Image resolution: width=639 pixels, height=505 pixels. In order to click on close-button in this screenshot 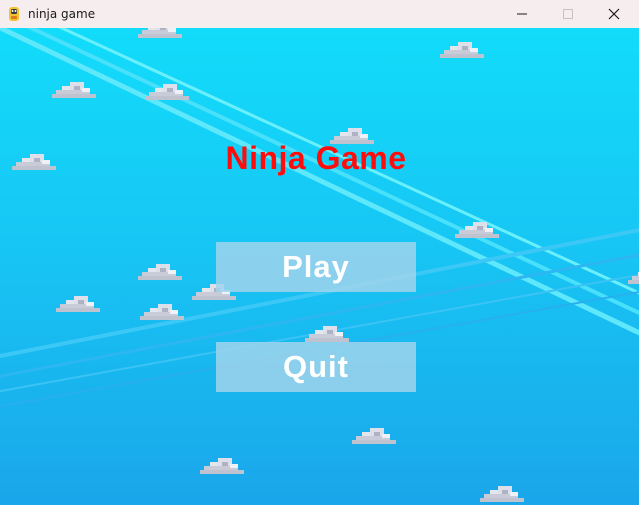, I will do `click(614, 14)`.